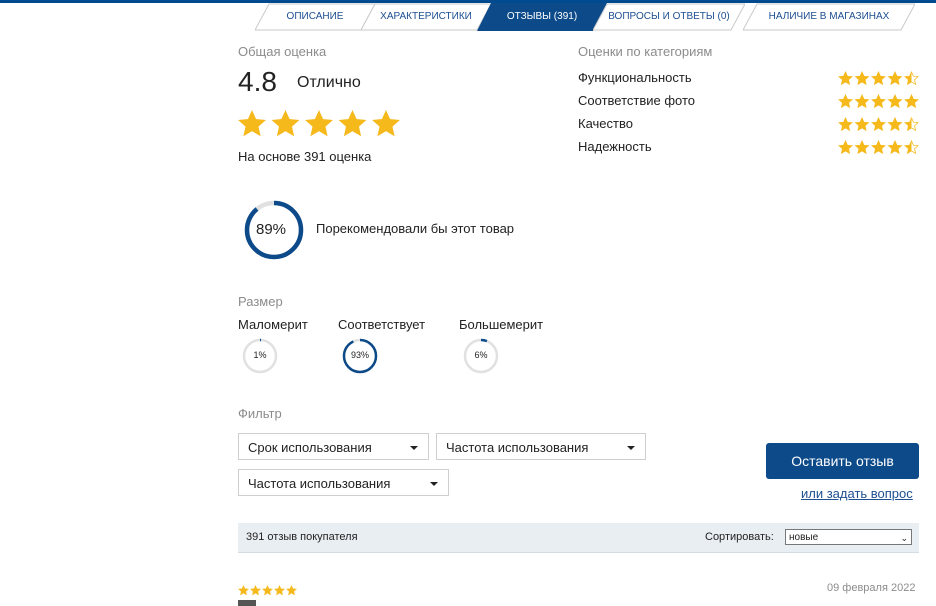  Describe the element at coordinates (605, 123) in the screenshot. I see `category-label: Качество` at that location.